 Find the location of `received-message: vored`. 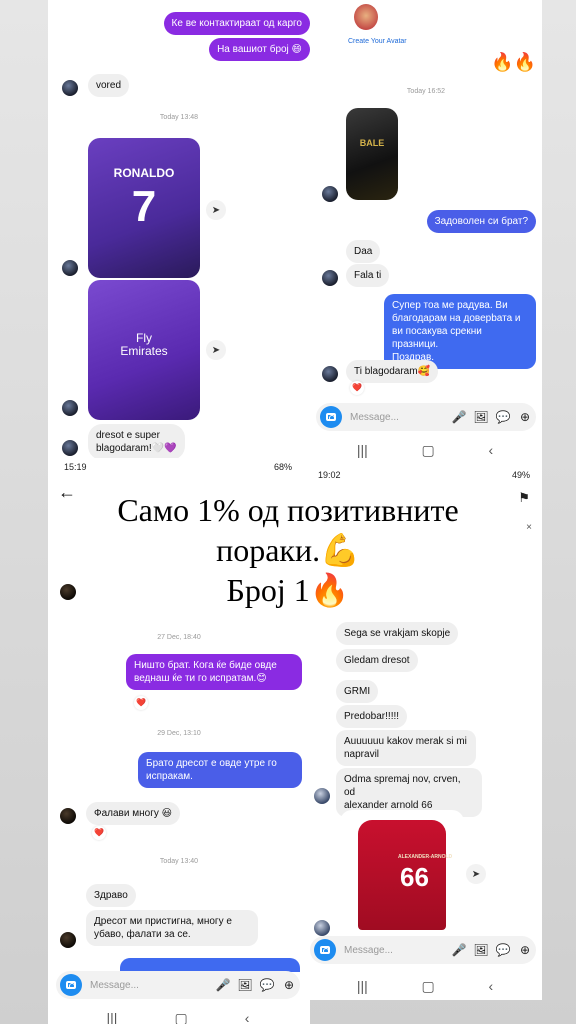

received-message: vored is located at coordinates (109, 85).